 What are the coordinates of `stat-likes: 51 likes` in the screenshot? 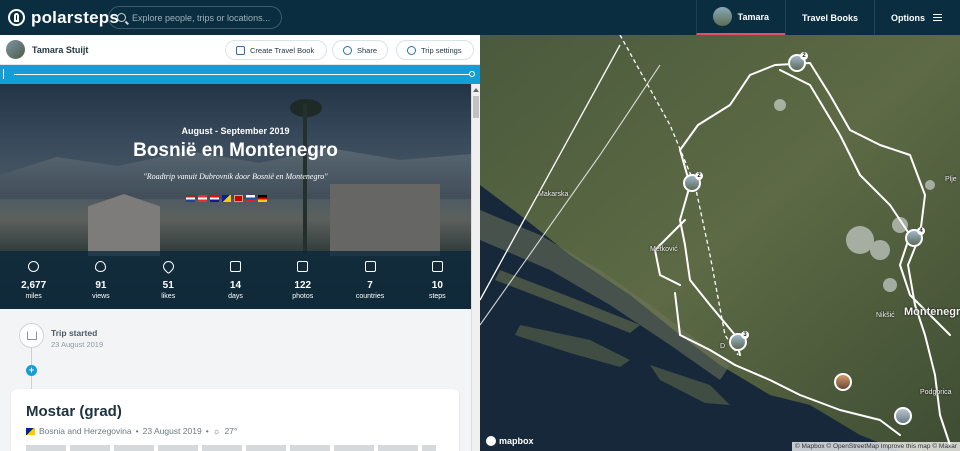 It's located at (168, 279).